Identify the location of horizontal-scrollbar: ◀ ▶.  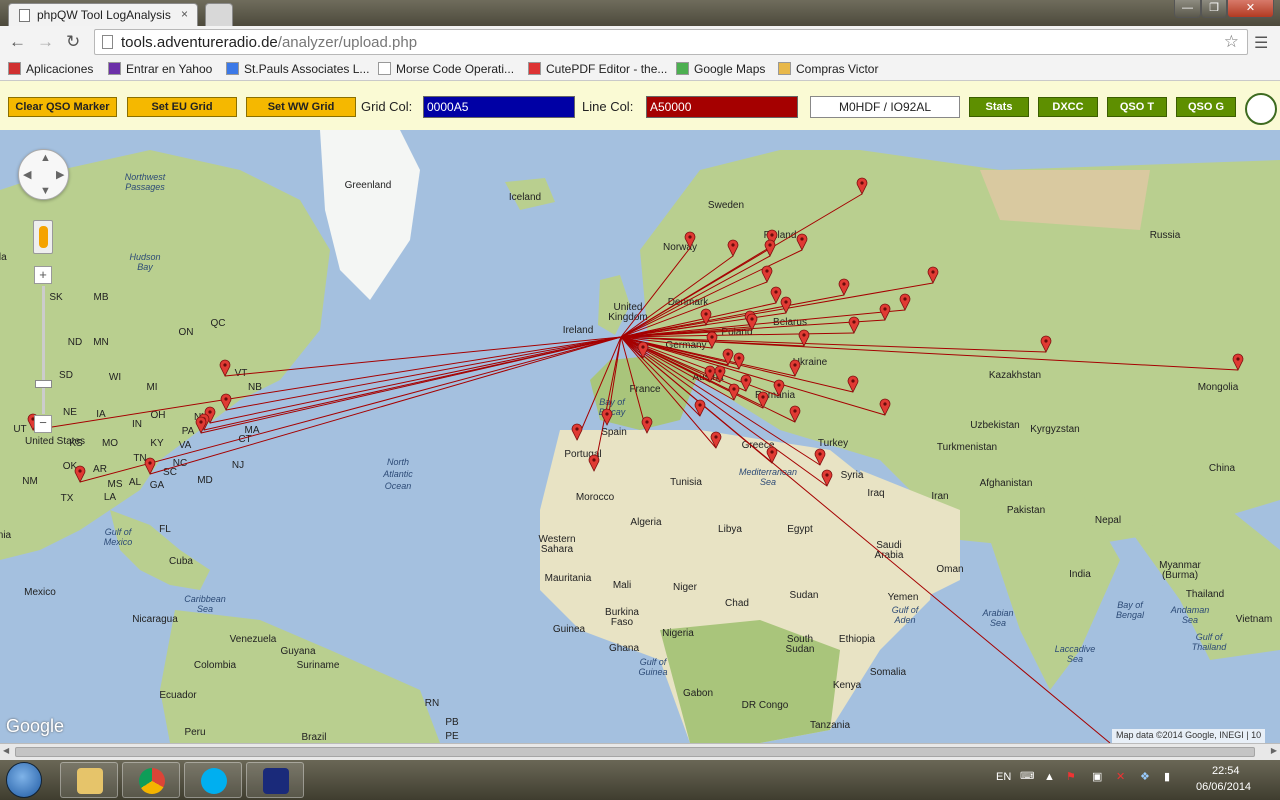
(640, 751).